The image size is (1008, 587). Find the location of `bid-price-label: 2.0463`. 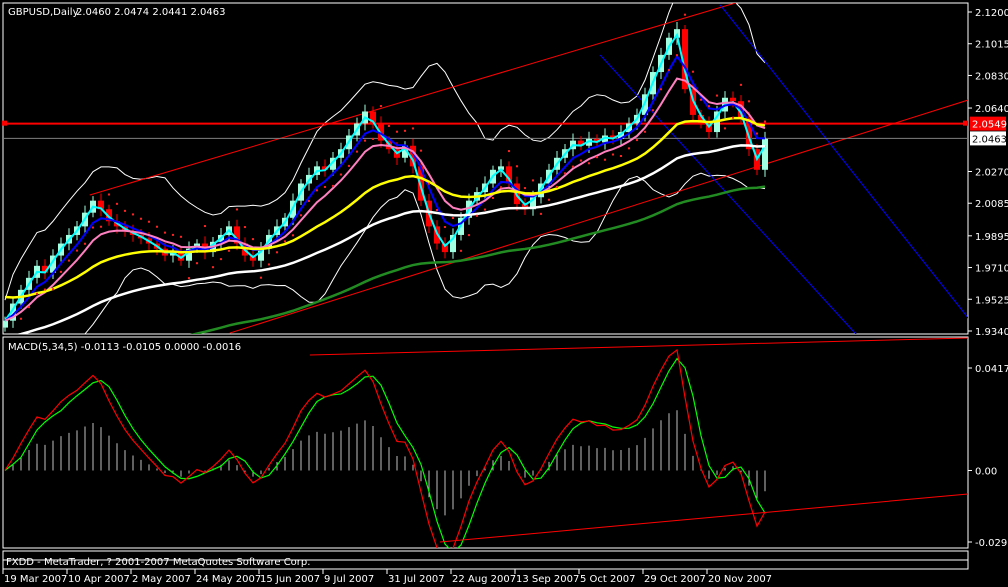

bid-price-label: 2.0463 is located at coordinates (989, 139).